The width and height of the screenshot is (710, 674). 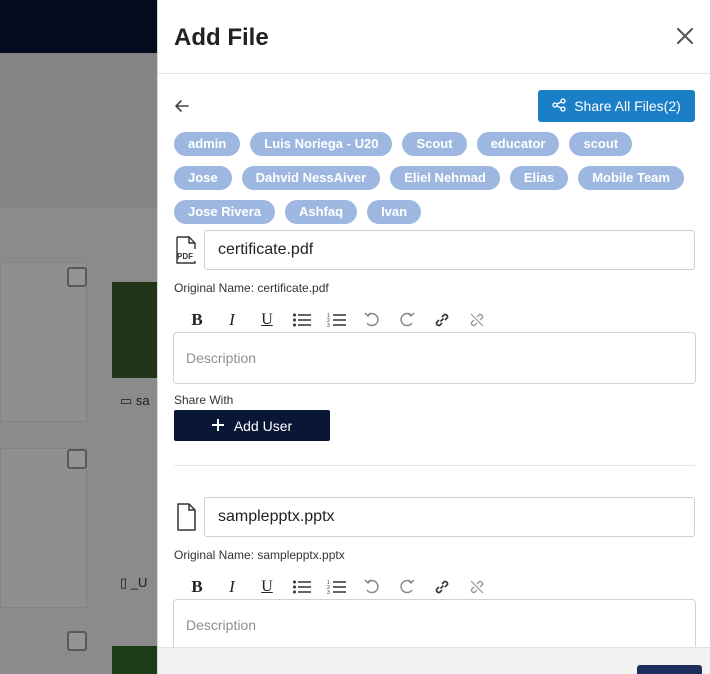 What do you see at coordinates (321, 144) in the screenshot?
I see `user-tag: Luis Noriega - U20` at bounding box center [321, 144].